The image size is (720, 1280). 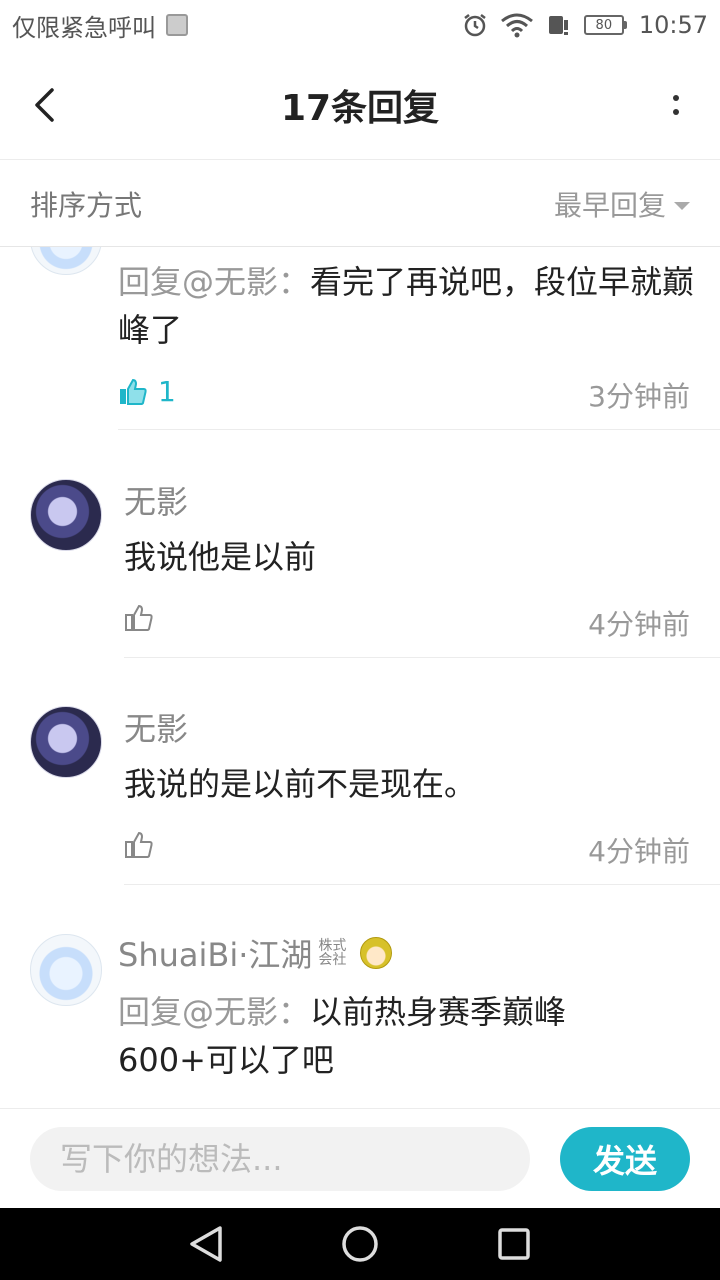 I want to click on system-nav-bar, so click(x=360, y=1244).